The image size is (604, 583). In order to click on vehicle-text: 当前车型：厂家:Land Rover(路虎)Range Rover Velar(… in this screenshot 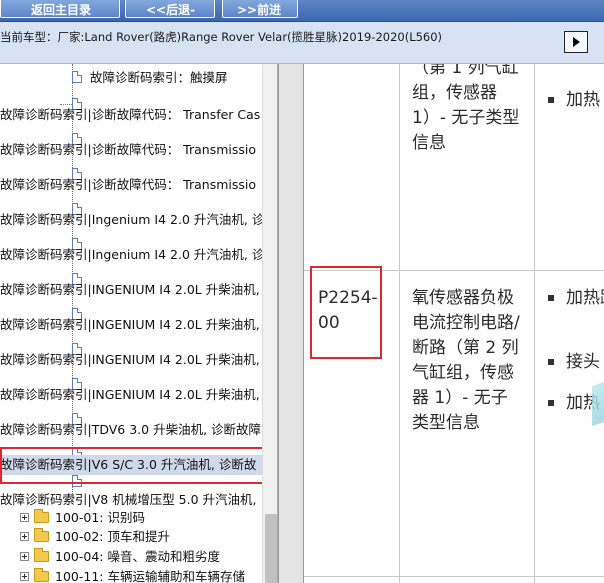, I will do `click(221, 37)`.